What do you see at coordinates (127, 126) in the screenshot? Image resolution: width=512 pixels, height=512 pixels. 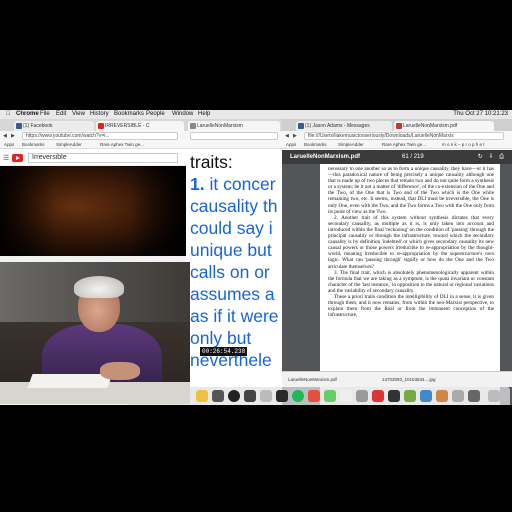 I see `tab-label: IRREVERSIBLE - C` at bounding box center [127, 126].